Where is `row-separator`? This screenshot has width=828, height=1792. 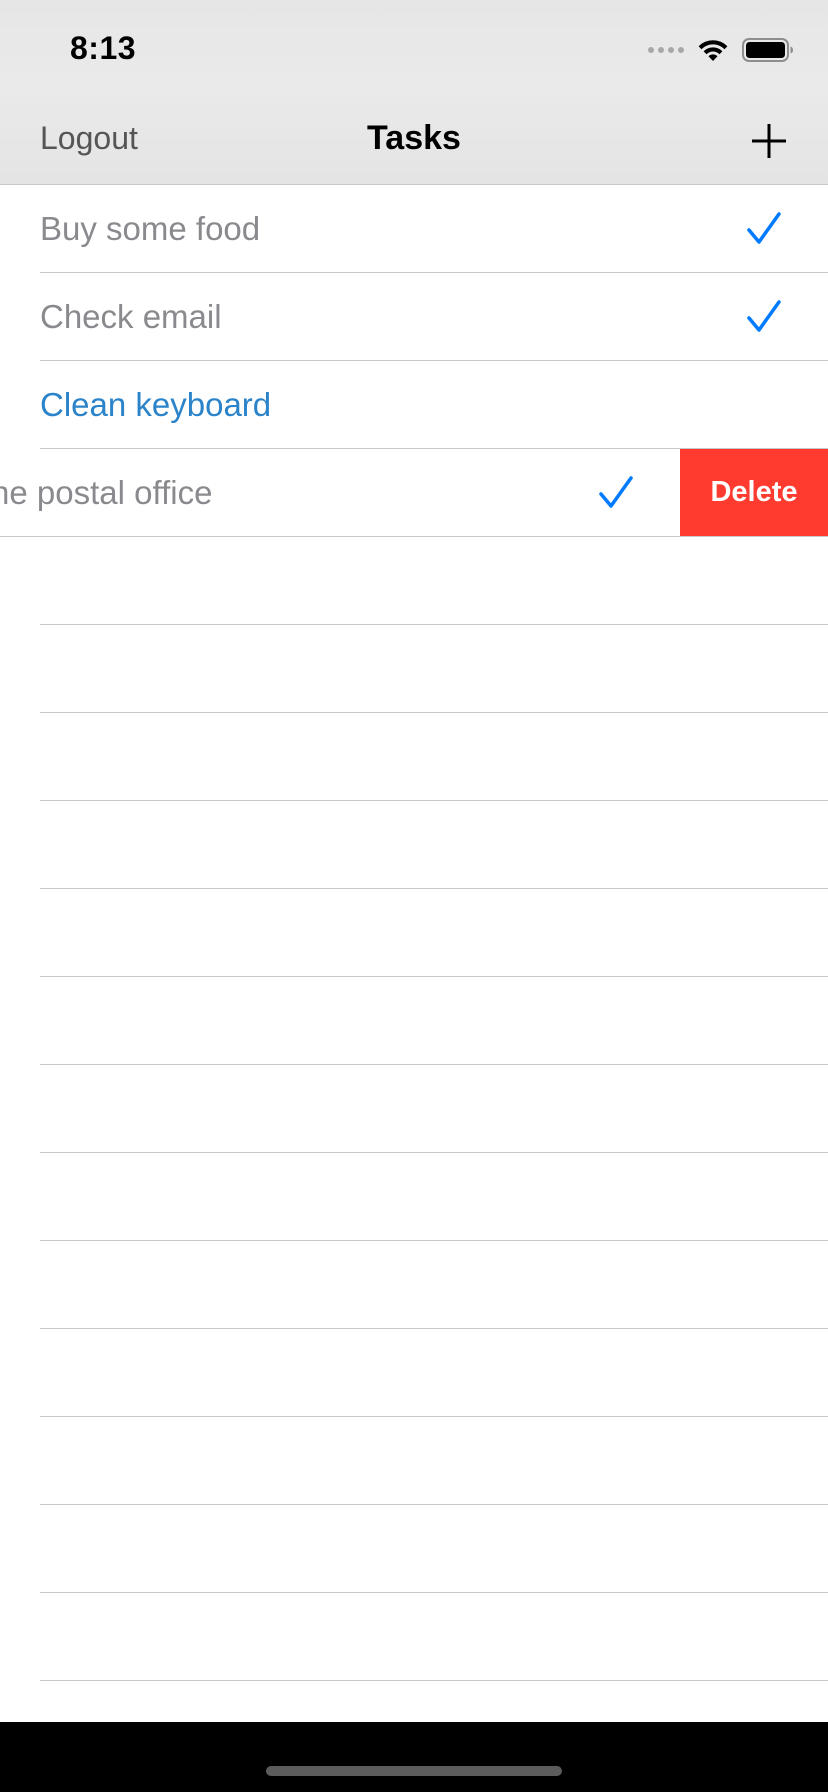
row-separator is located at coordinates (434, 1680).